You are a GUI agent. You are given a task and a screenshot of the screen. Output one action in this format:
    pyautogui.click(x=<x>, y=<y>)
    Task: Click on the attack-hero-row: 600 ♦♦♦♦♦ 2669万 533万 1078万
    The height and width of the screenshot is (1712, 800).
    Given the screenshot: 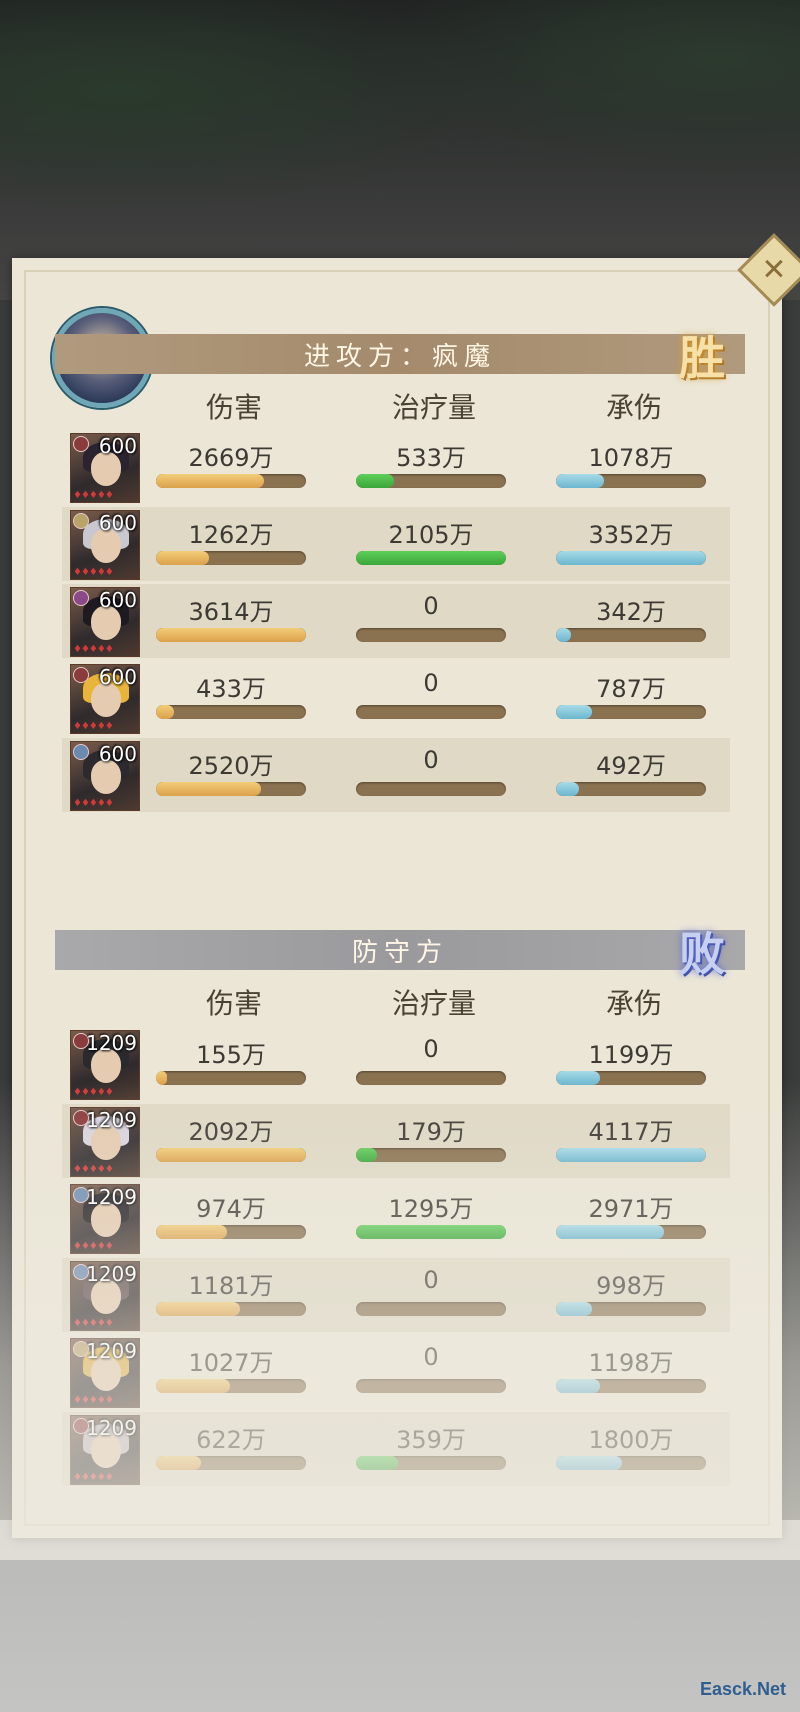 What is the action you would take?
    pyautogui.click(x=396, y=467)
    